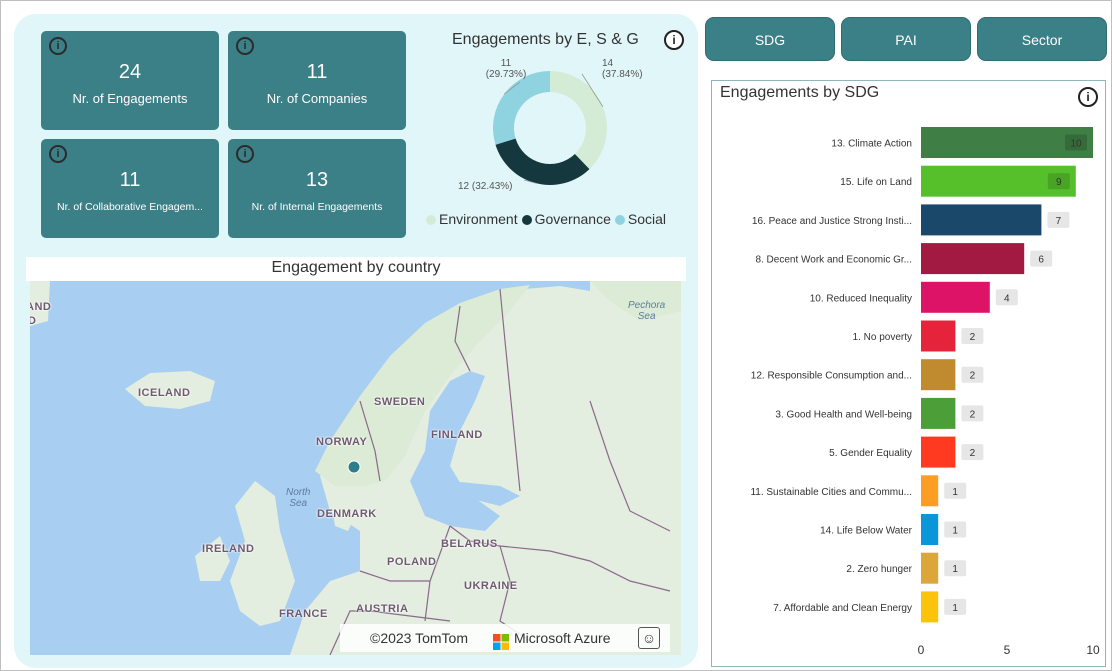 This screenshot has width=1112, height=671. What do you see at coordinates (622, 69) in the screenshot?
I see `donut-label-environment: 14 (37.84%)` at bounding box center [622, 69].